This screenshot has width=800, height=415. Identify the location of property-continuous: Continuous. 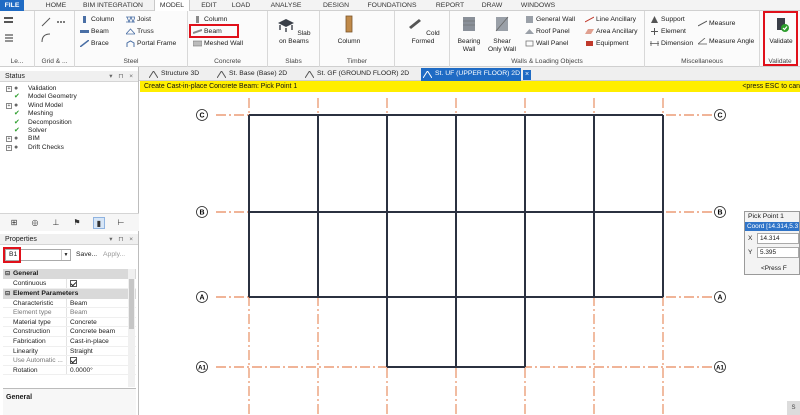
(69, 284).